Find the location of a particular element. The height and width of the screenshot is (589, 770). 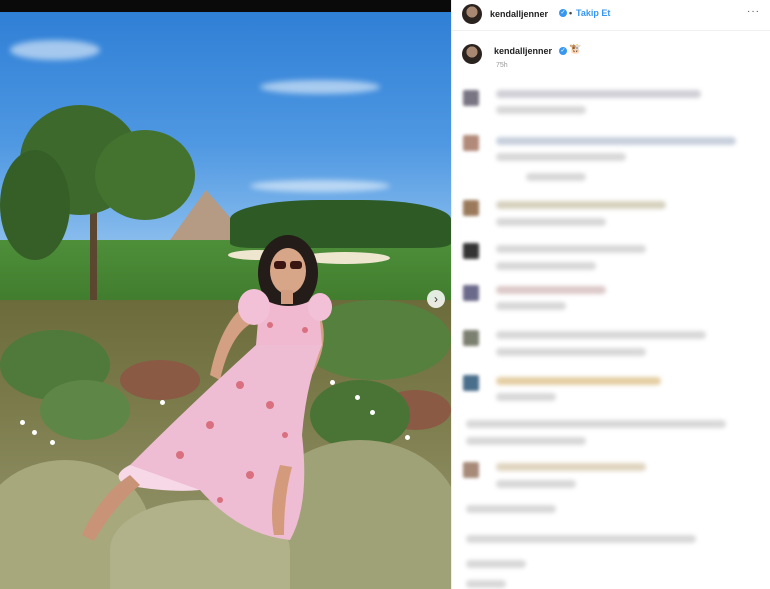

post-username: kendalljenner is located at coordinates (519, 14).